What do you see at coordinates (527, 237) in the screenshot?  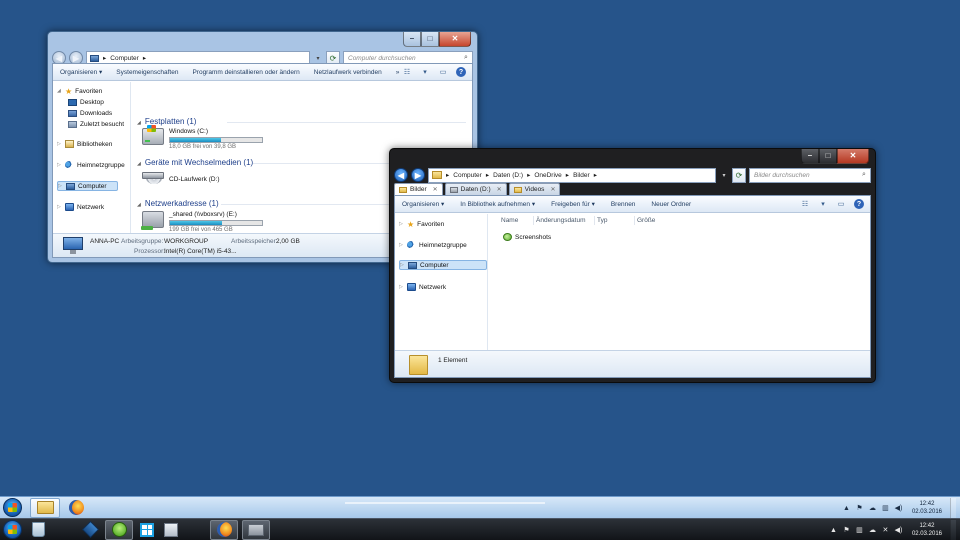 I see `list-item: Screenshots` at bounding box center [527, 237].